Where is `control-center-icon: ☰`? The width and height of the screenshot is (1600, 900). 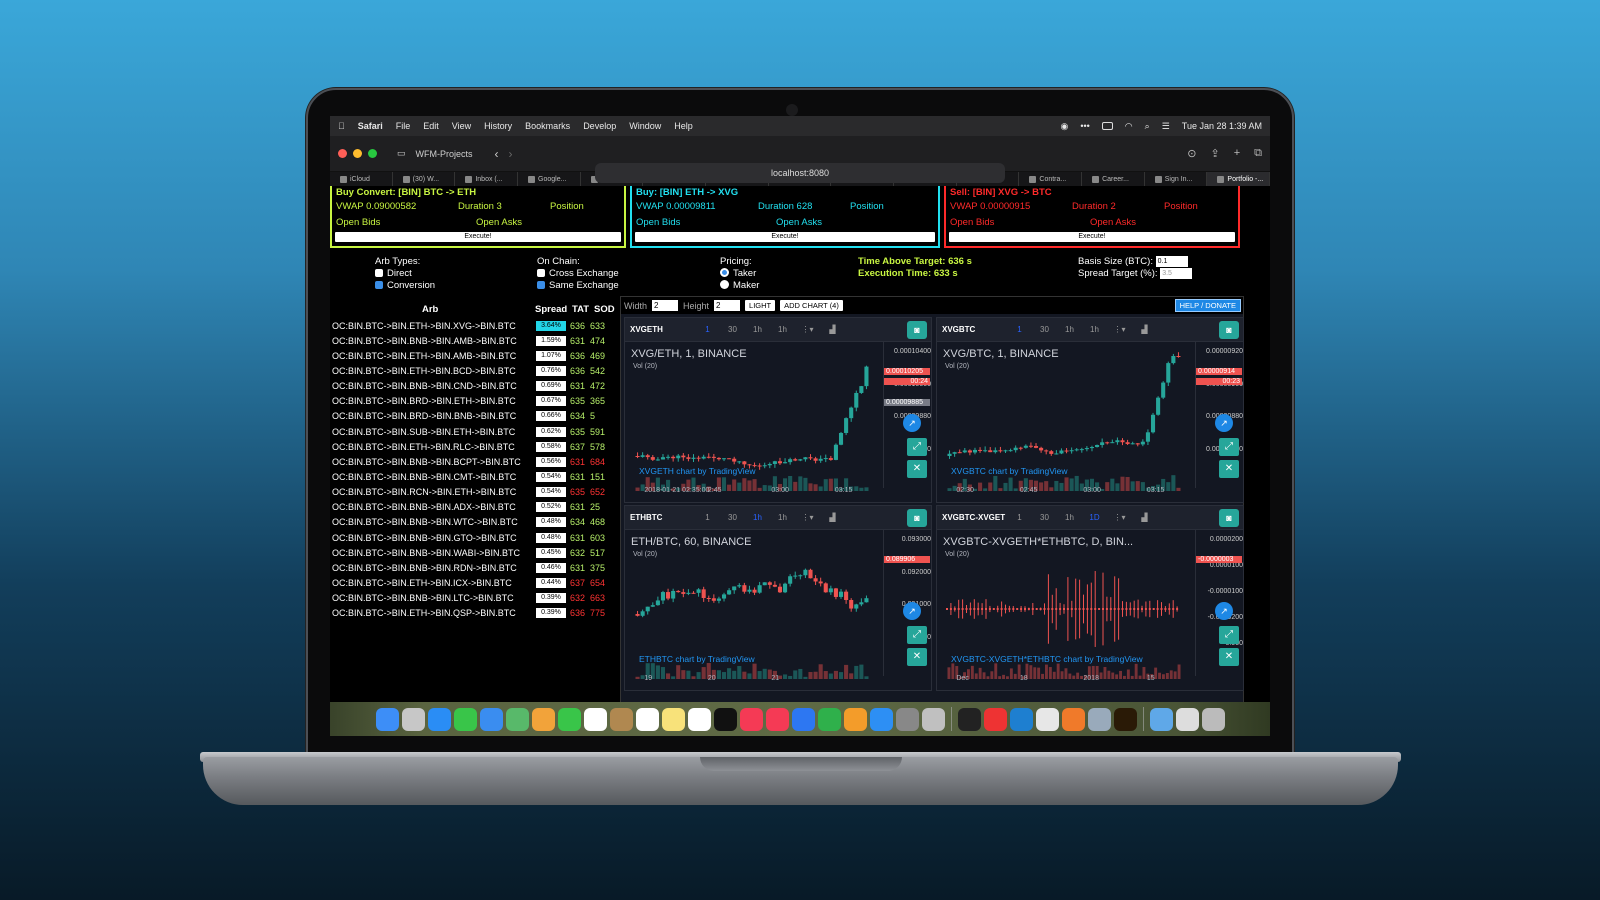
control-center-icon: ☰ is located at coordinates (1166, 126).